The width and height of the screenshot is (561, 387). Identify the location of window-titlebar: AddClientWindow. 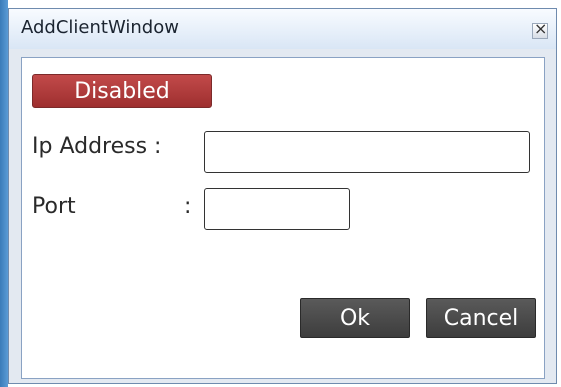
(282, 29).